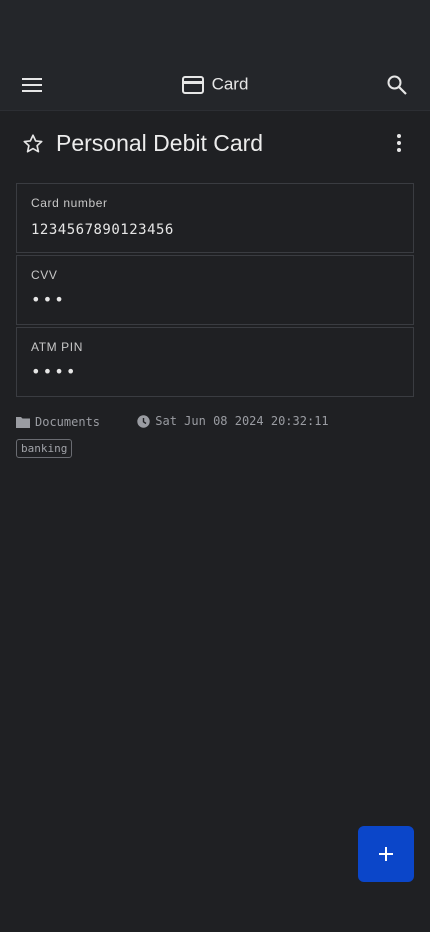 This screenshot has height=932, width=430. What do you see at coordinates (69, 203) in the screenshot?
I see `field-label: Card number` at bounding box center [69, 203].